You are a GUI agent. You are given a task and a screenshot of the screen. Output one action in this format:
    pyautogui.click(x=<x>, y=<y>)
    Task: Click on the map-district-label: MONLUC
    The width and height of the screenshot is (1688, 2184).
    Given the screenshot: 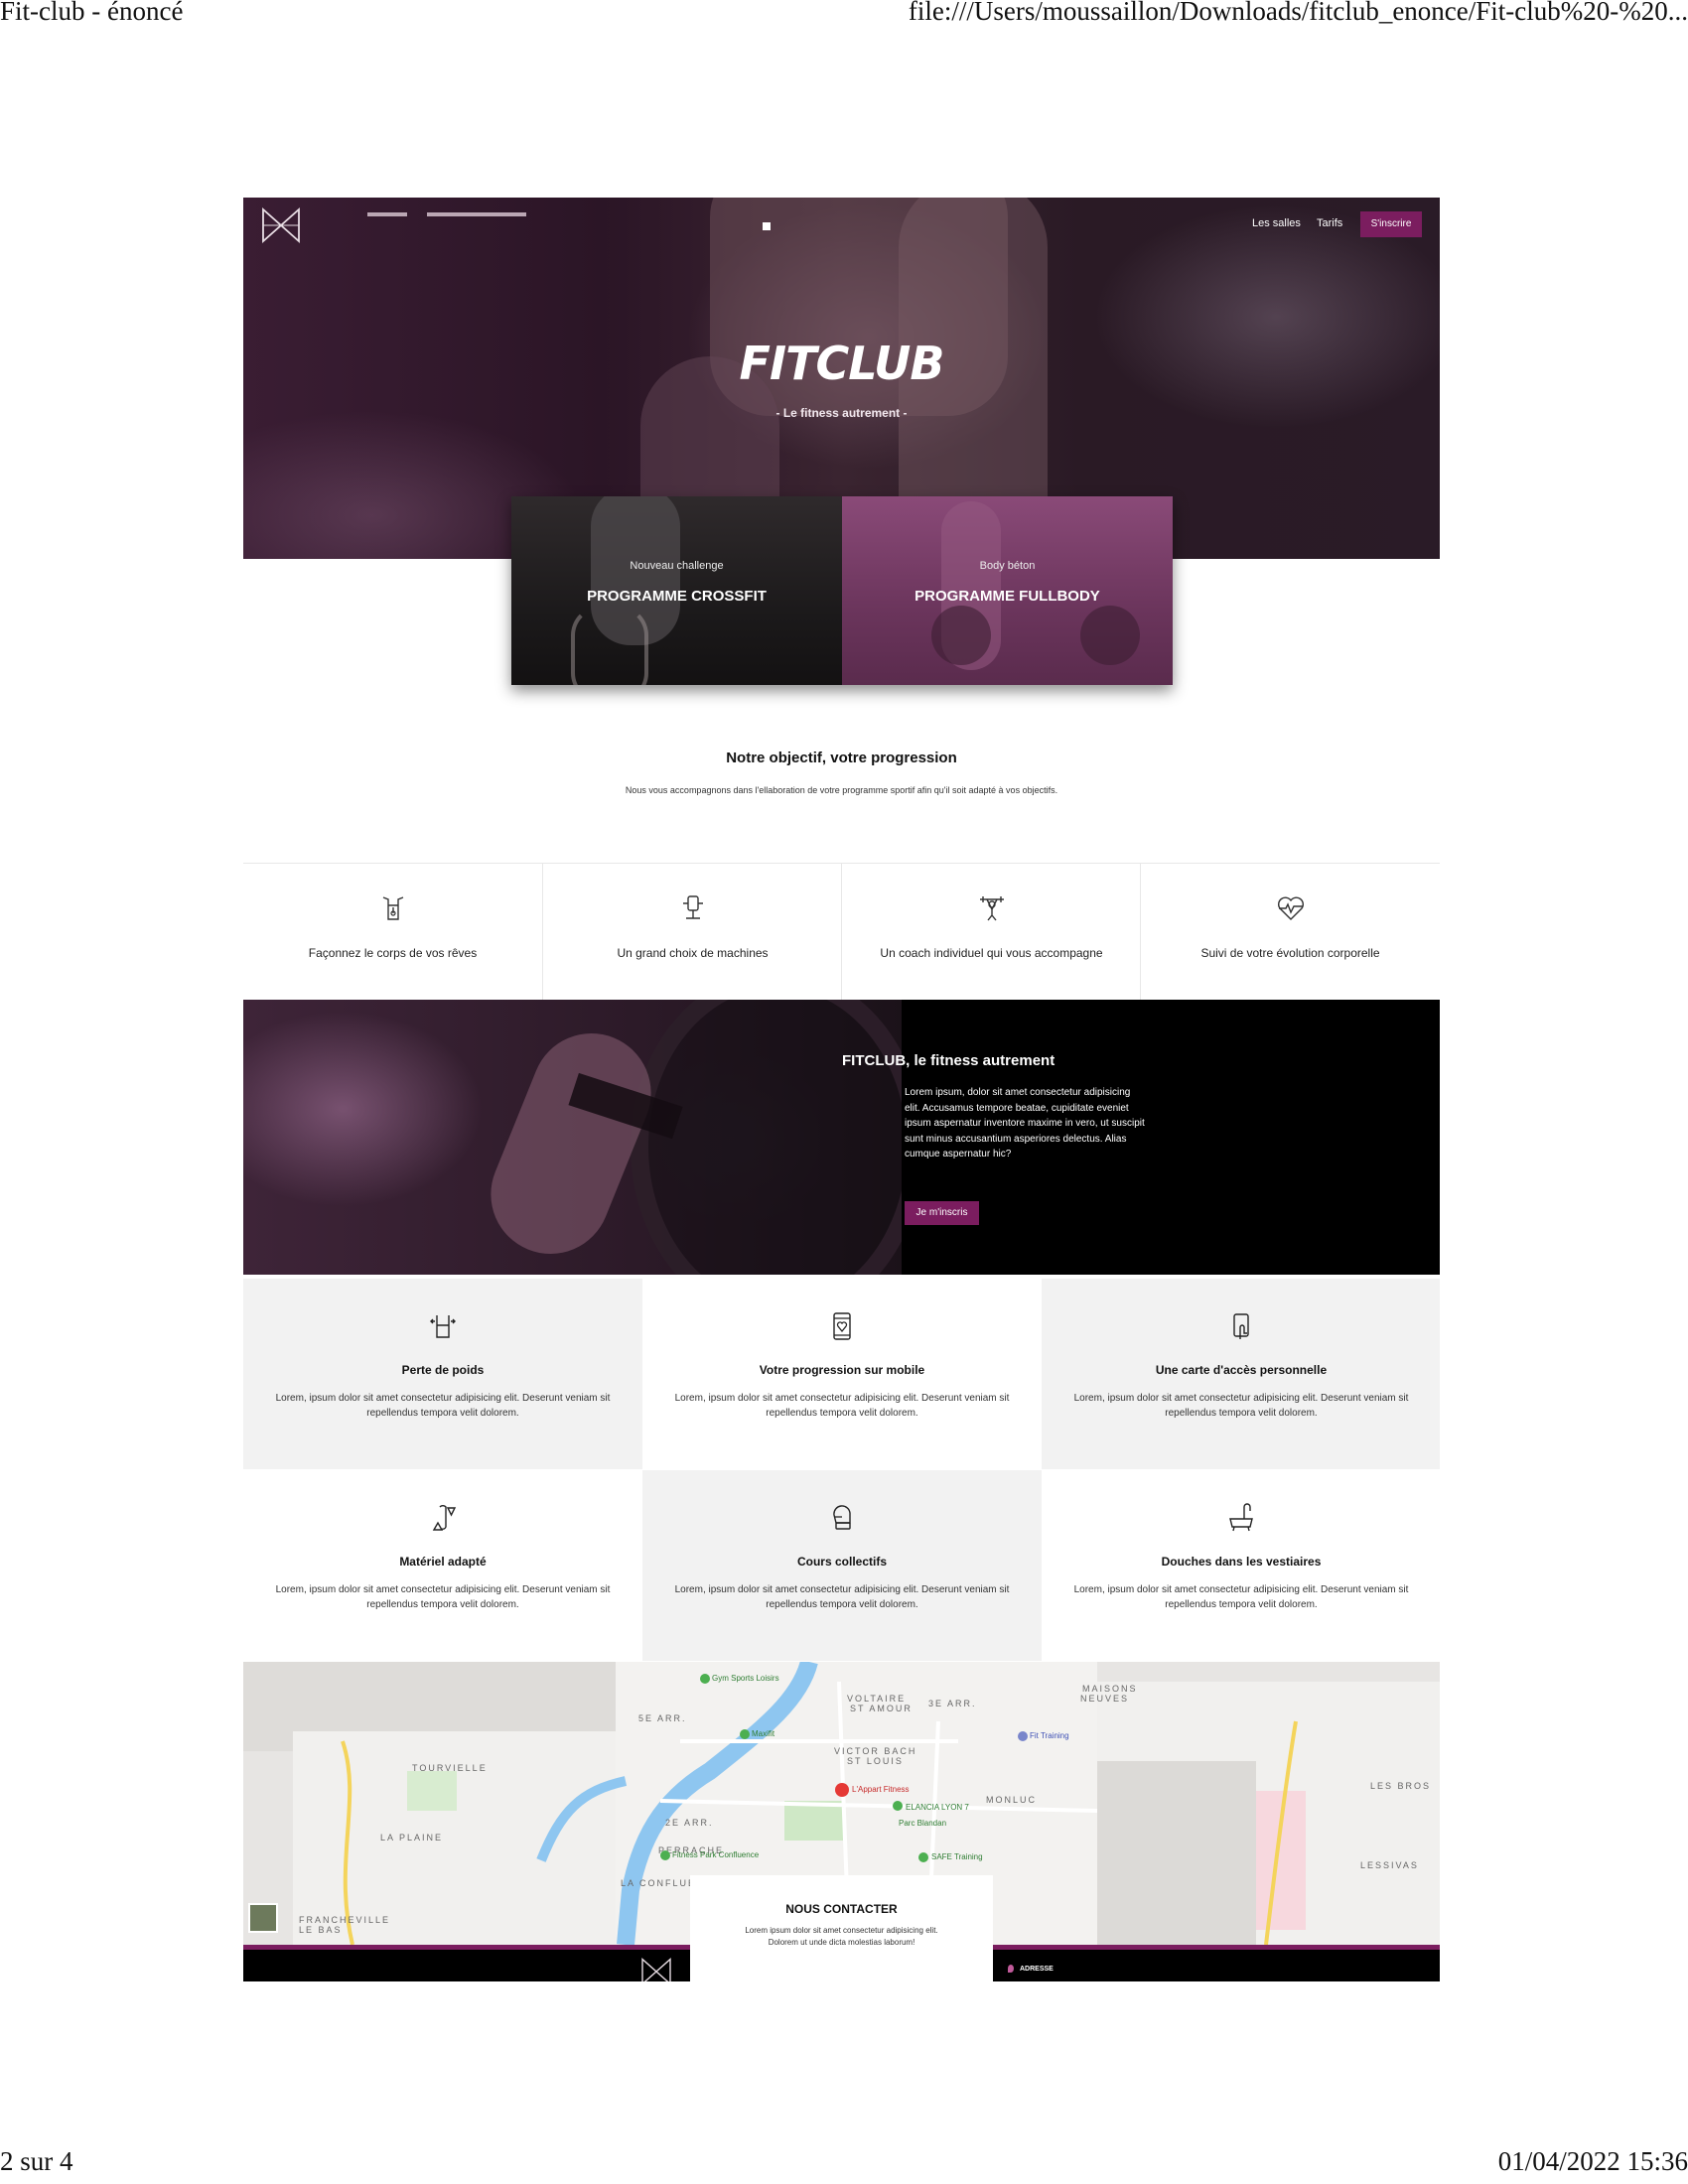 What is the action you would take?
    pyautogui.click(x=1012, y=1800)
    